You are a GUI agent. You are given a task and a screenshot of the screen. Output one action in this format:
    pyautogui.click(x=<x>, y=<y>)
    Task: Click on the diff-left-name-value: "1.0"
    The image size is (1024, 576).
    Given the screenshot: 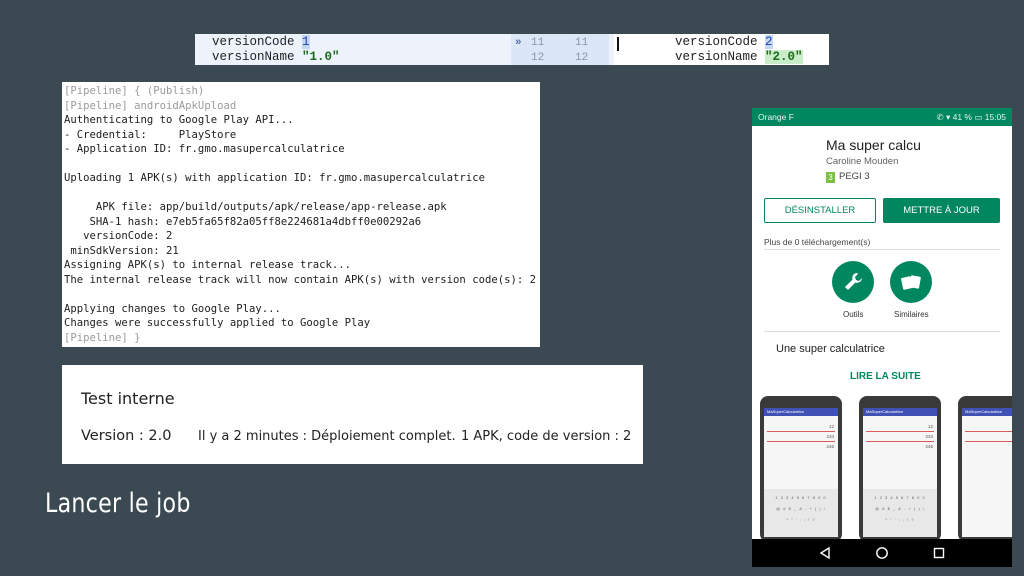 What is the action you would take?
    pyautogui.click(x=321, y=56)
    